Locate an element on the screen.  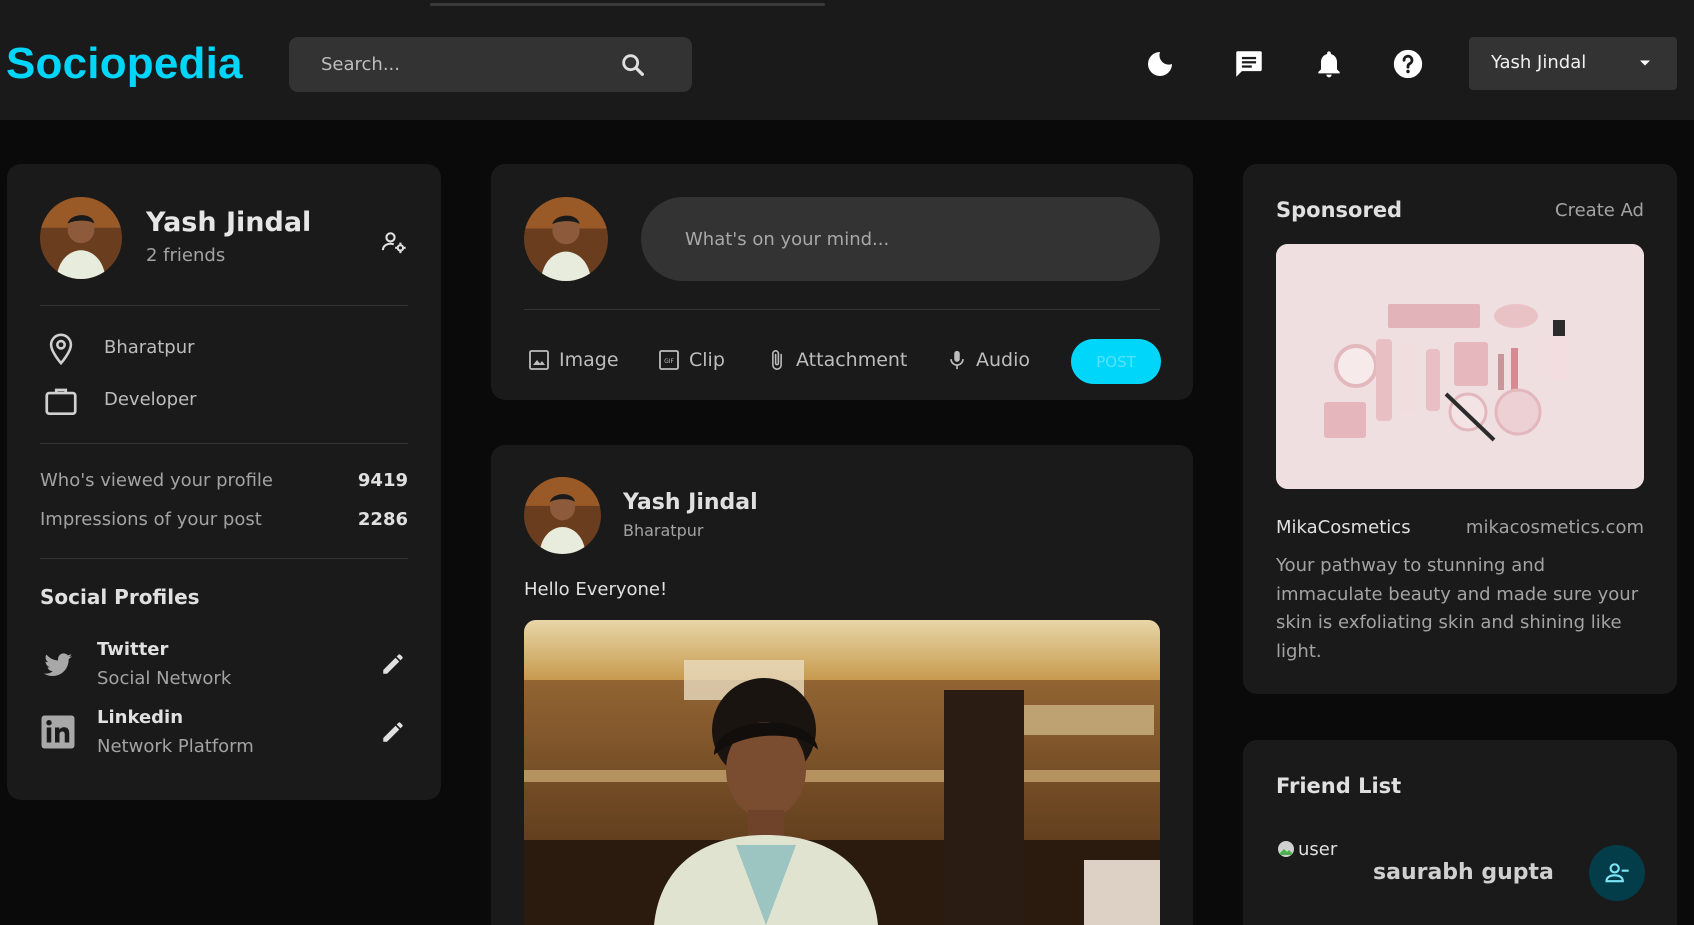
linkedin-icon is located at coordinates (58, 732).